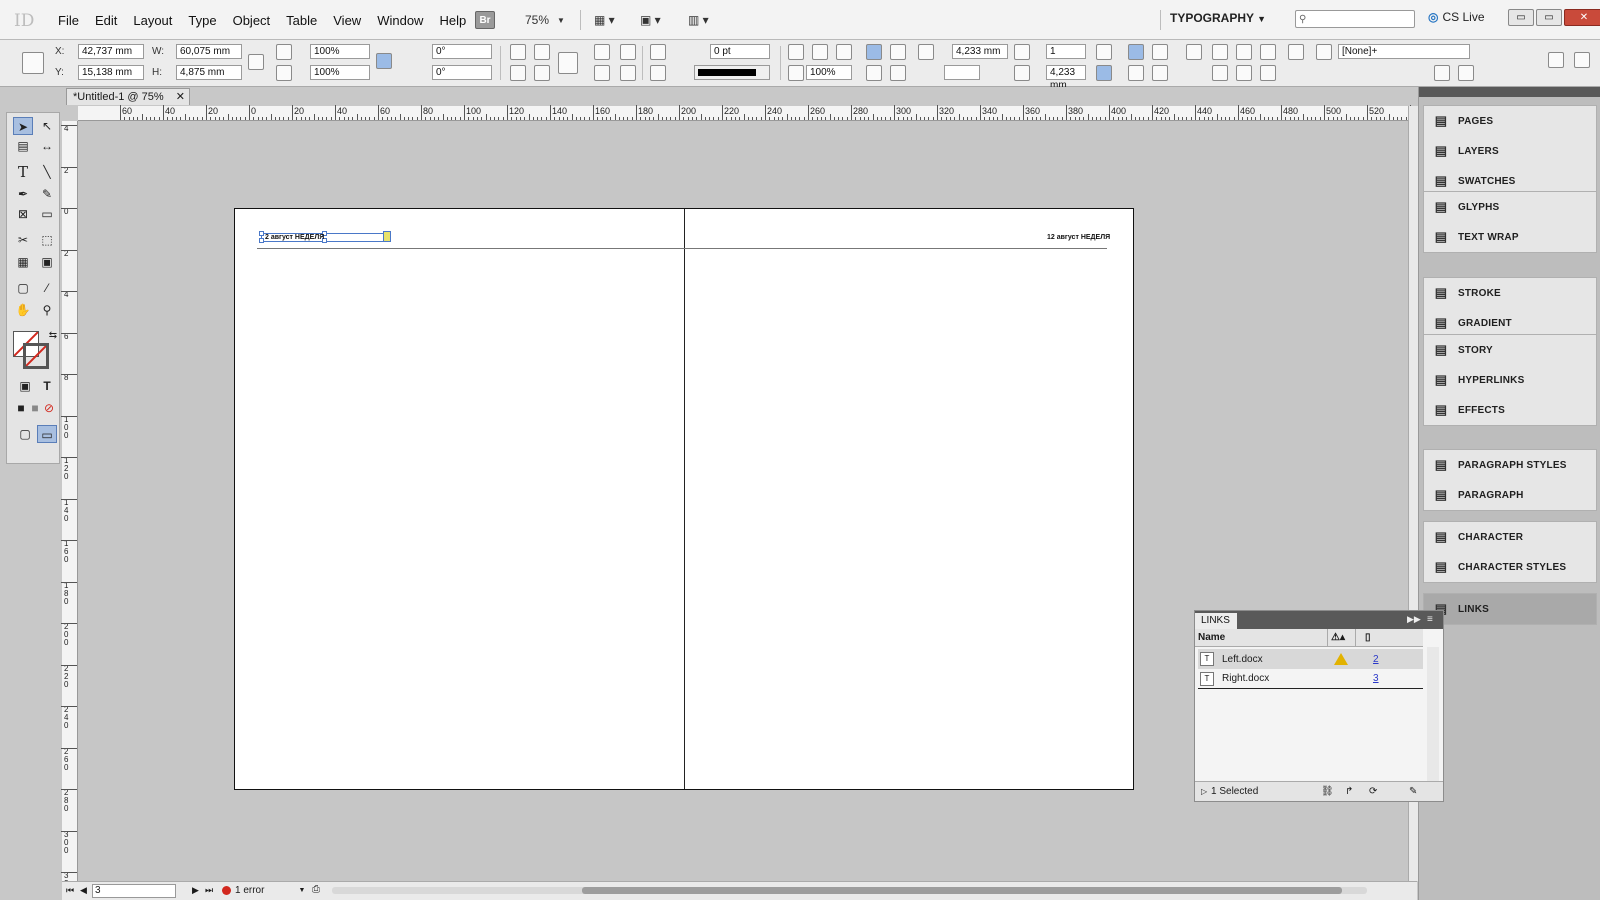 The height and width of the screenshot is (900, 1600). Describe the element at coordinates (209, 51) in the screenshot. I see `w-field: 60,075 mm` at that location.